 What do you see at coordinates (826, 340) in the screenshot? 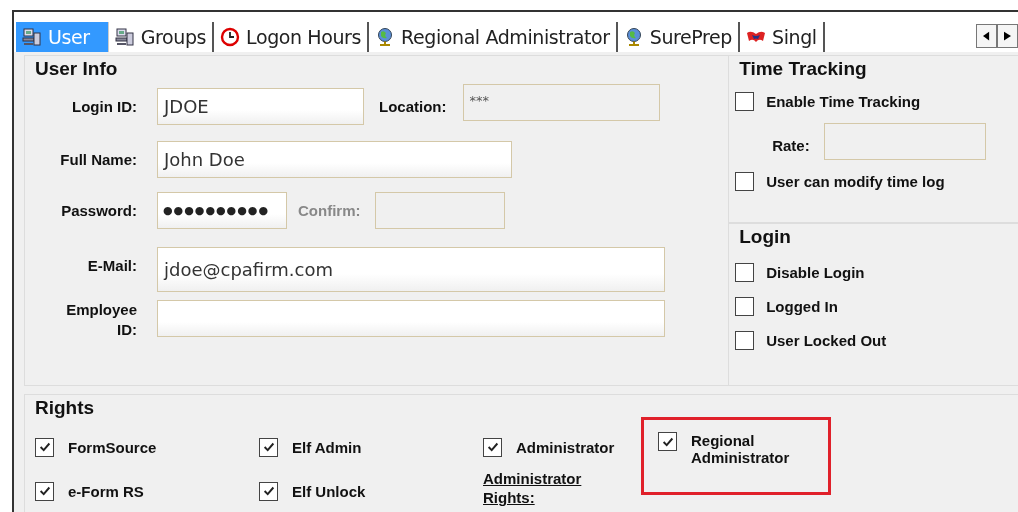
I see `checkbox-label: User Locked Out` at bounding box center [826, 340].